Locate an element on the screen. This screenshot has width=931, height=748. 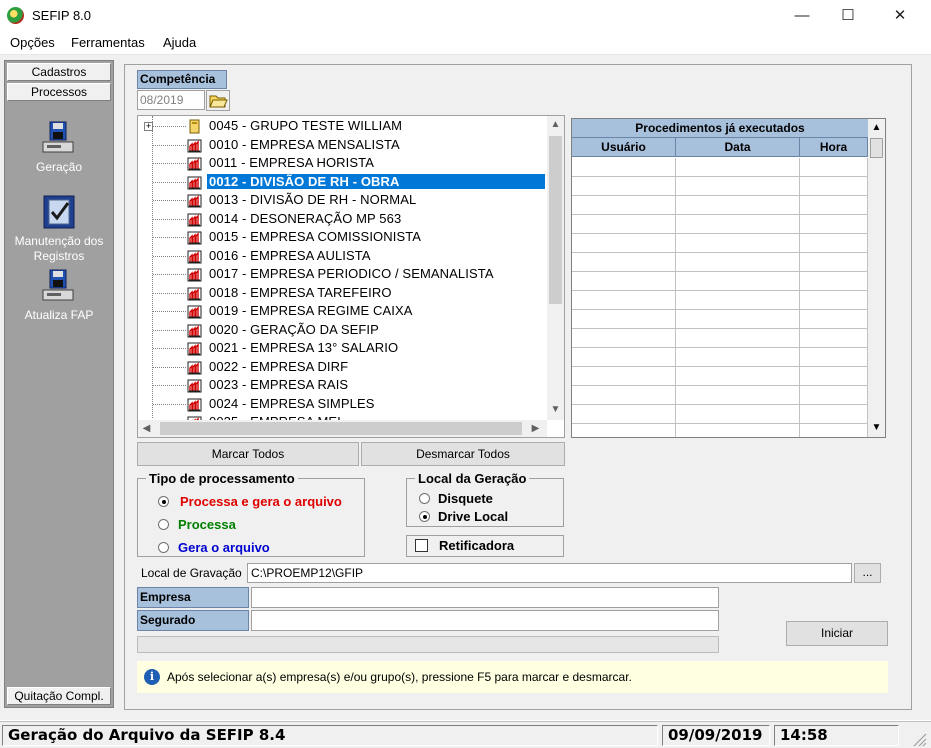
radio-gera-arquivo is located at coordinates (163, 547).